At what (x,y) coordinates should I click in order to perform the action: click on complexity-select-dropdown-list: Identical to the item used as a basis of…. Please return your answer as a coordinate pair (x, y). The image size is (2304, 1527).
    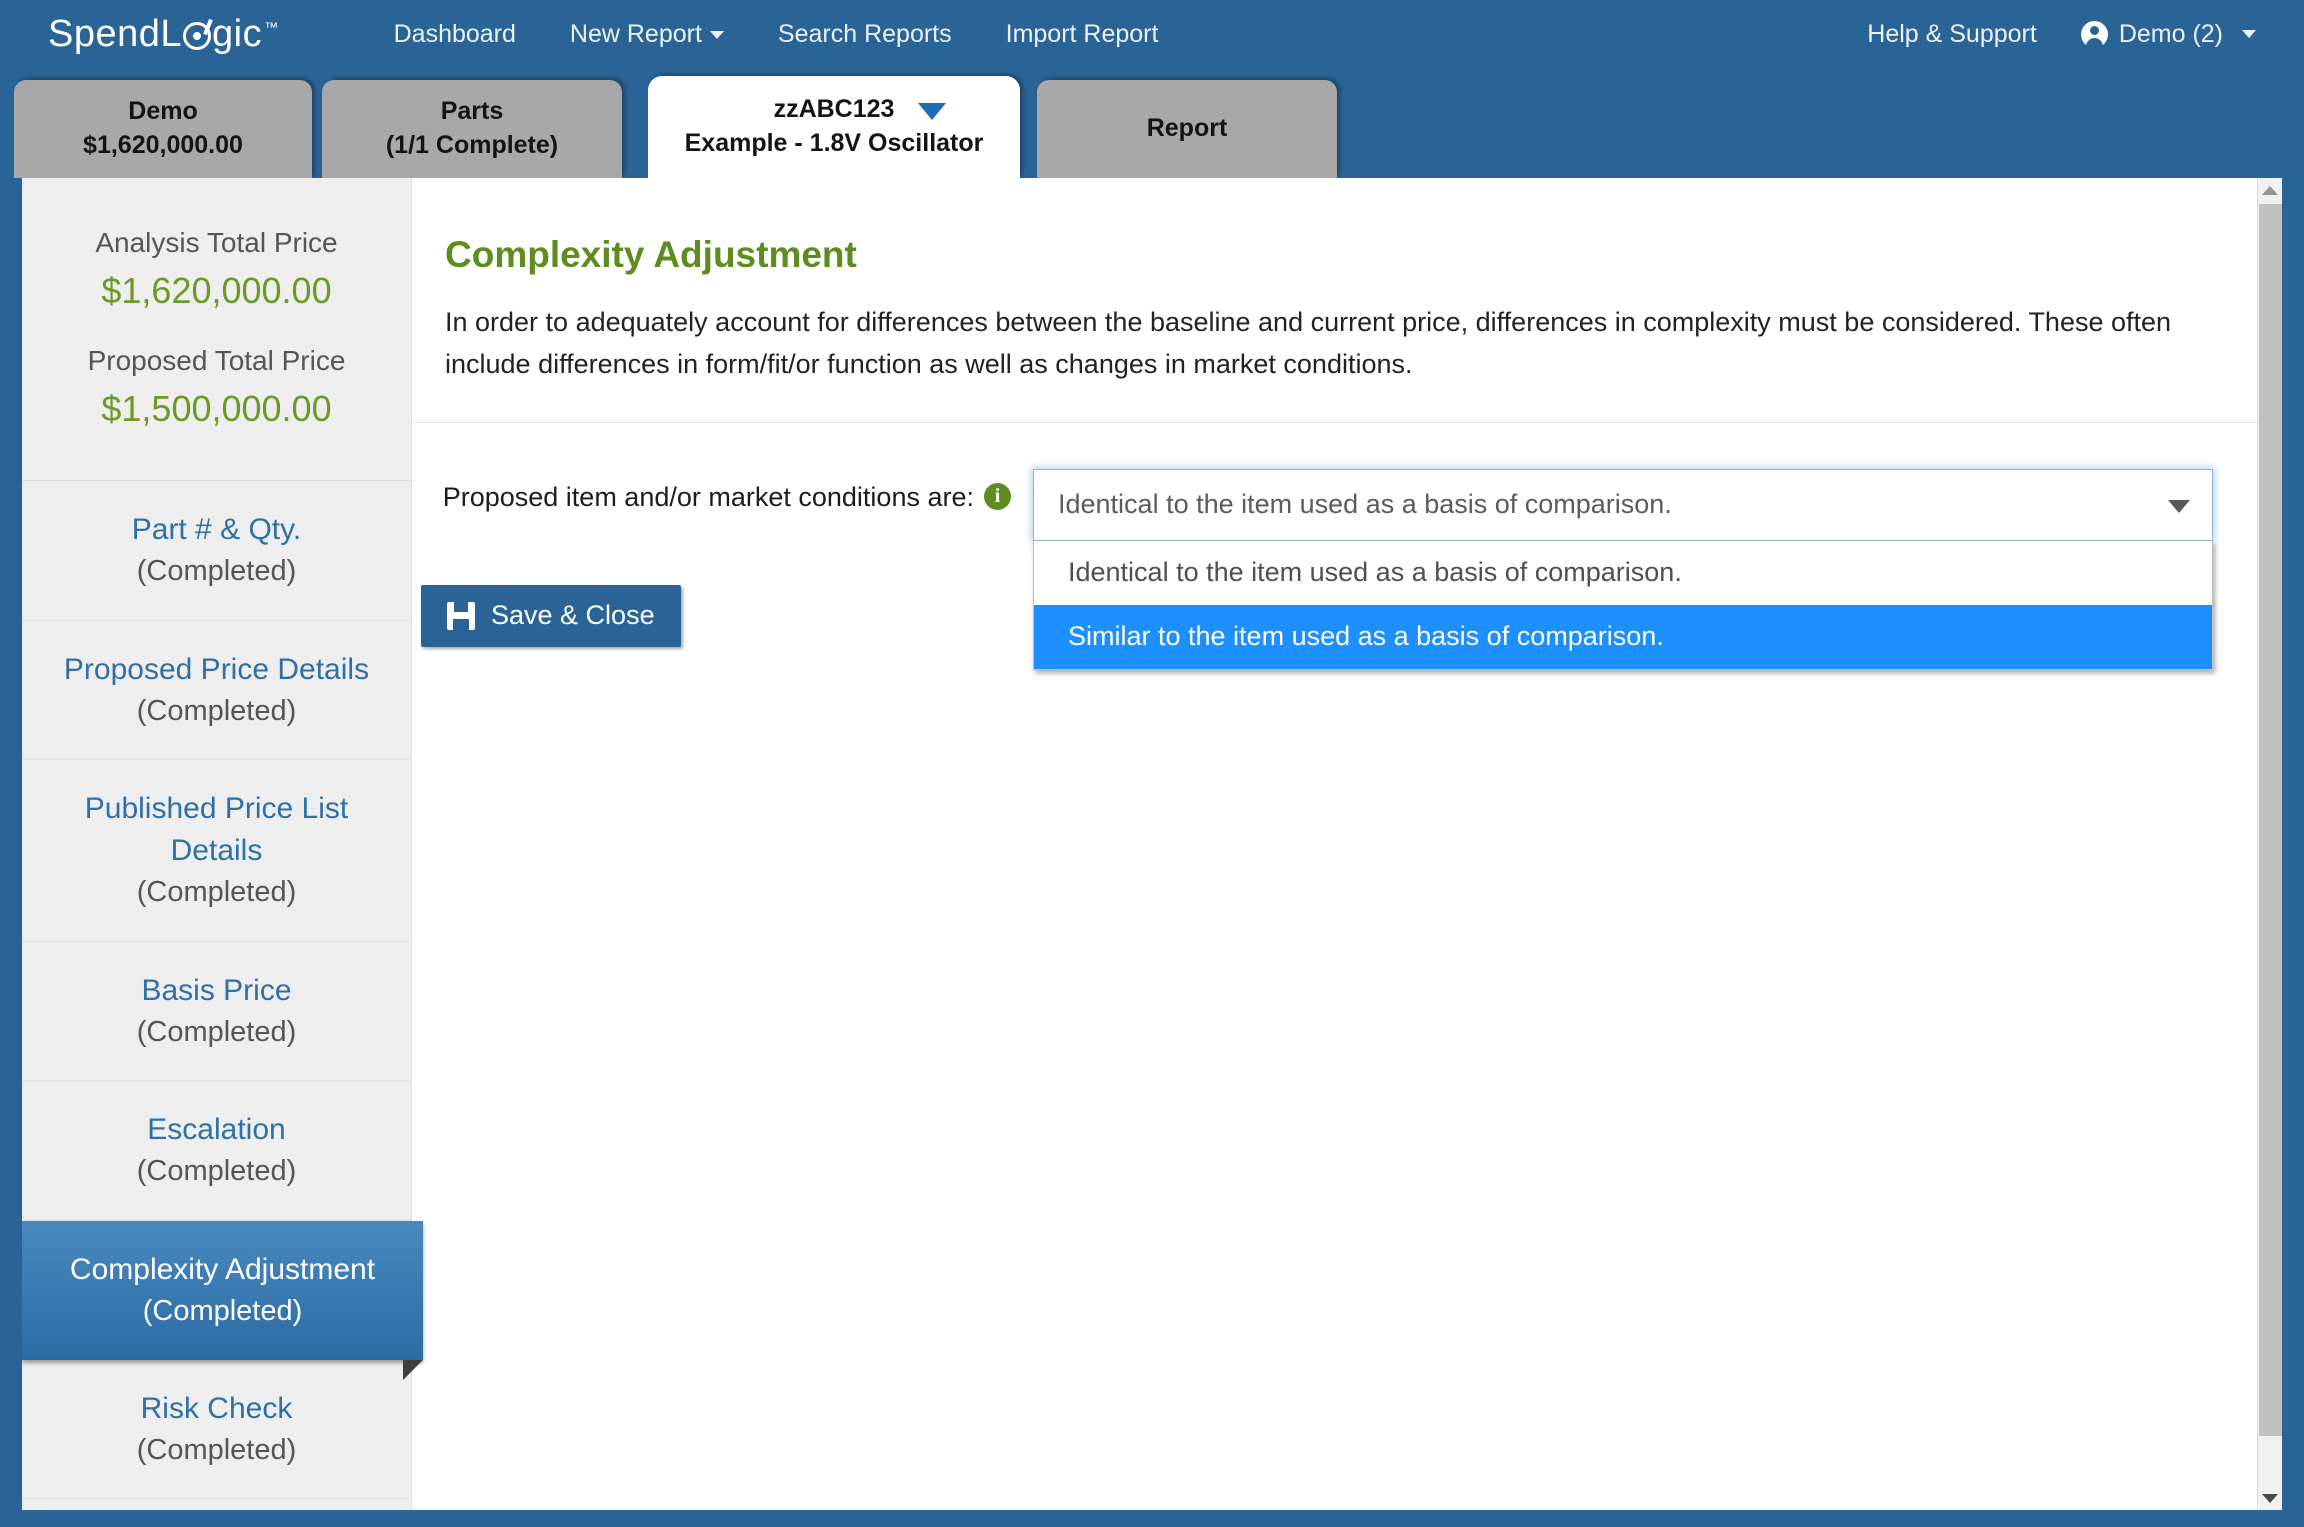
    Looking at the image, I should click on (1623, 605).